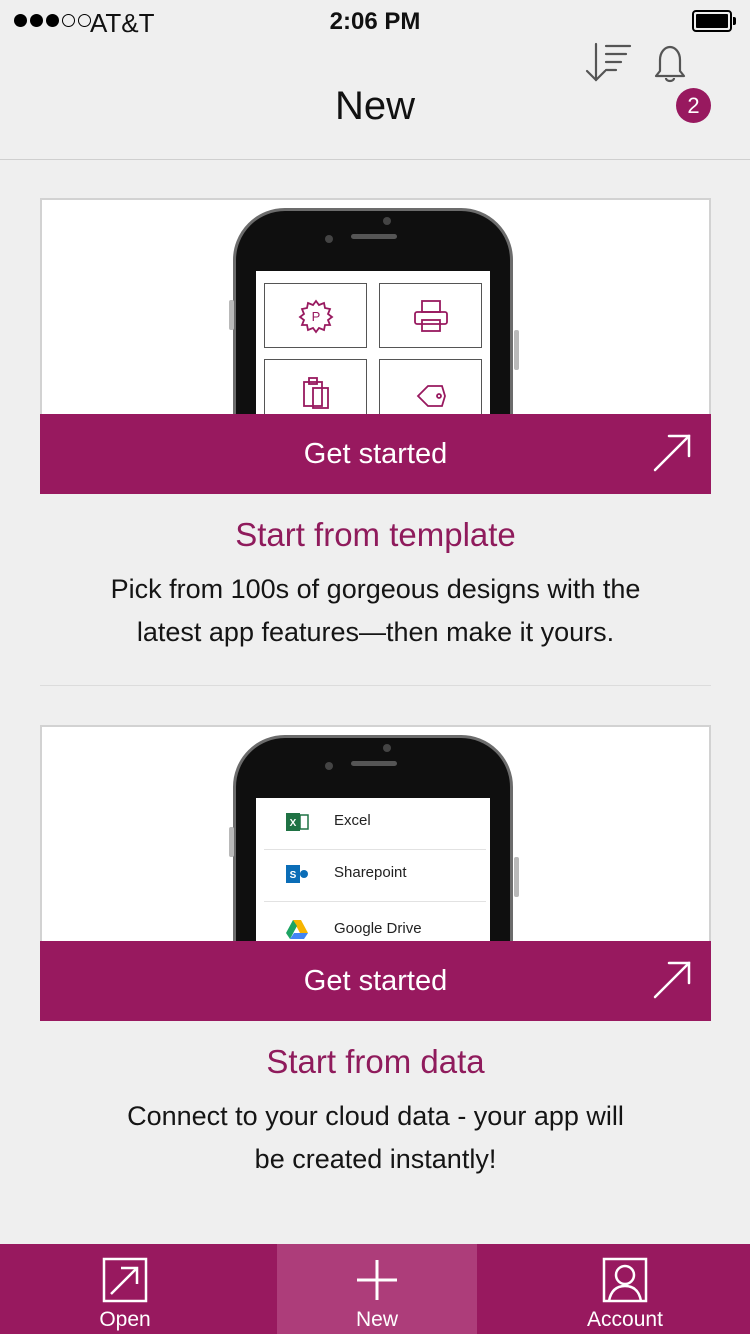 This screenshot has height=1334, width=750. I want to click on plus-icon, so click(377, 1280).